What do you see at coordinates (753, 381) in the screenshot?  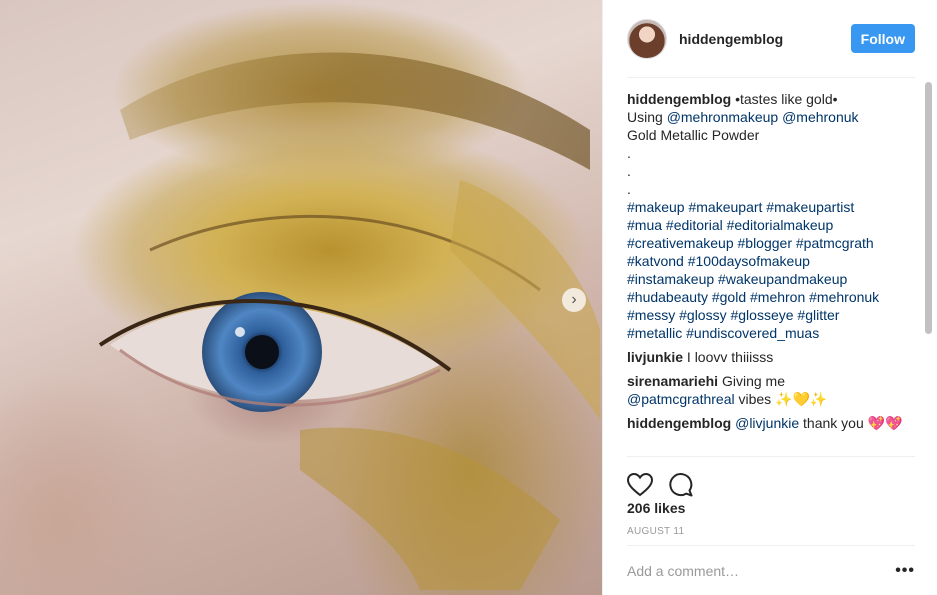 I see `comment-text: Giving me` at bounding box center [753, 381].